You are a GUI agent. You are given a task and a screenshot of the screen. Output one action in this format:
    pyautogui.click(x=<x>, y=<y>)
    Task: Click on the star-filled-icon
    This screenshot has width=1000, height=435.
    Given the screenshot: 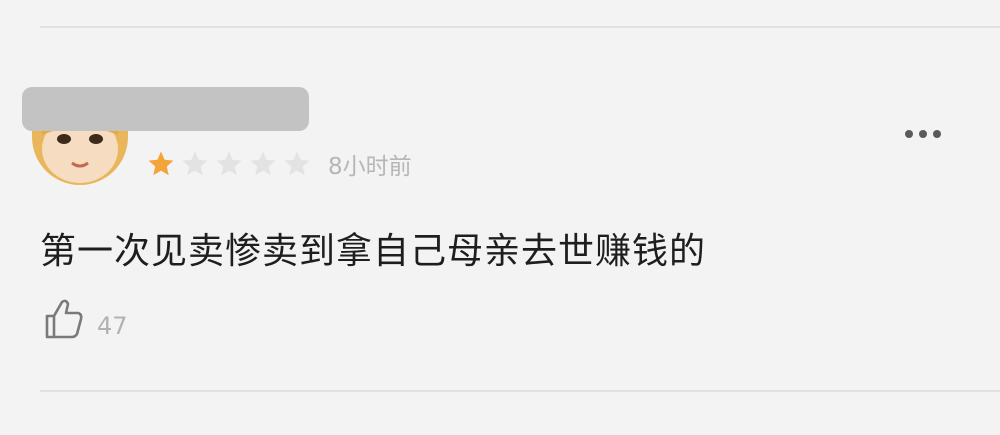 What is the action you would take?
    pyautogui.click(x=161, y=163)
    